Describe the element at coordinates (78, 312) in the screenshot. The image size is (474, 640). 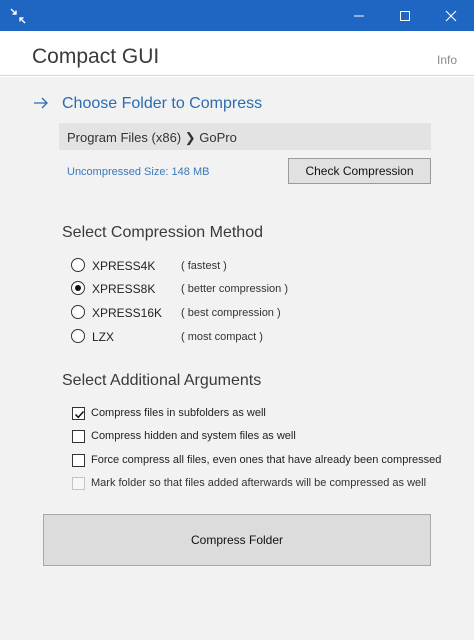
I see `radio-xpress16k` at that location.